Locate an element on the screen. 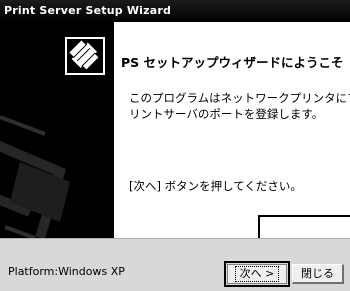  platform-label: Platform:Windows XP is located at coordinates (66, 271).